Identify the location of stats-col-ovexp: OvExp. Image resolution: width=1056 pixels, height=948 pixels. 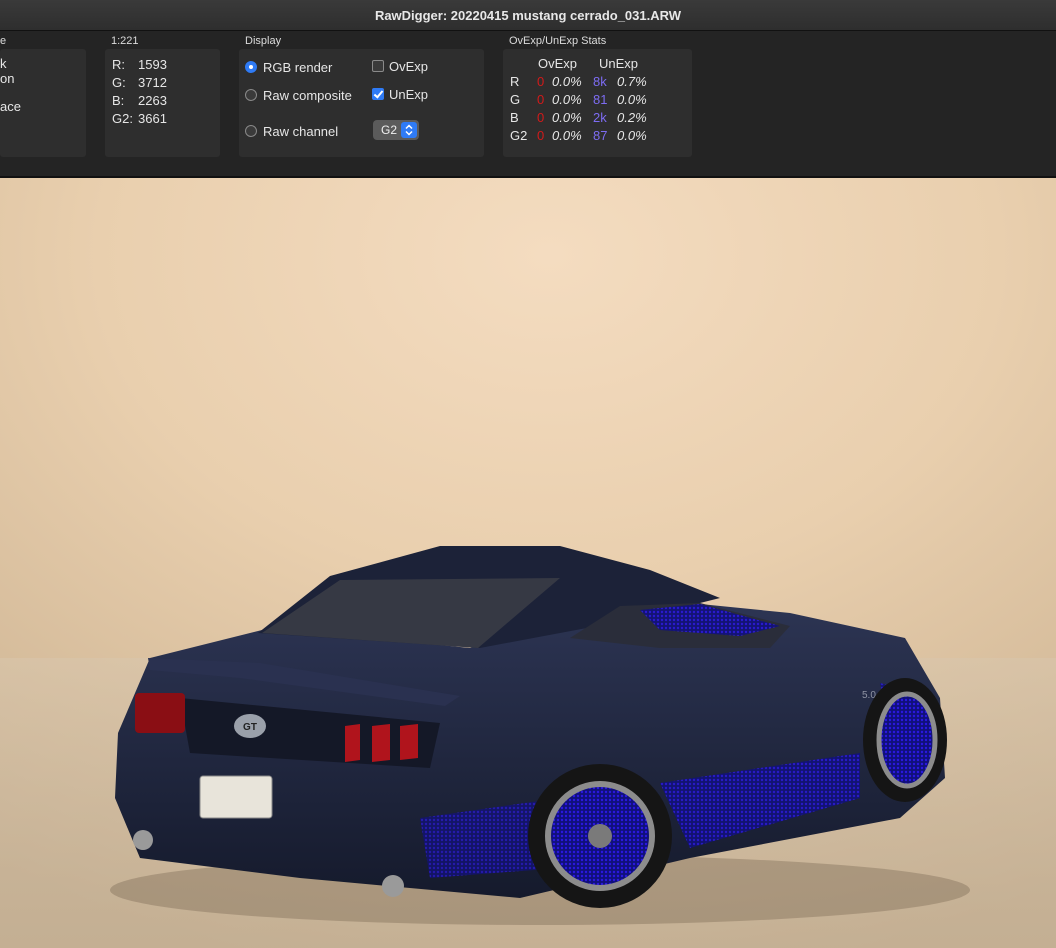
(558, 63).